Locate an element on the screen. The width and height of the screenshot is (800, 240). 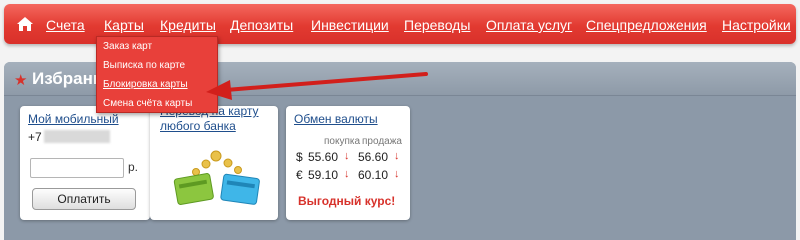
menu-item-change-card-account: Смена счёта карты is located at coordinates (147, 103).